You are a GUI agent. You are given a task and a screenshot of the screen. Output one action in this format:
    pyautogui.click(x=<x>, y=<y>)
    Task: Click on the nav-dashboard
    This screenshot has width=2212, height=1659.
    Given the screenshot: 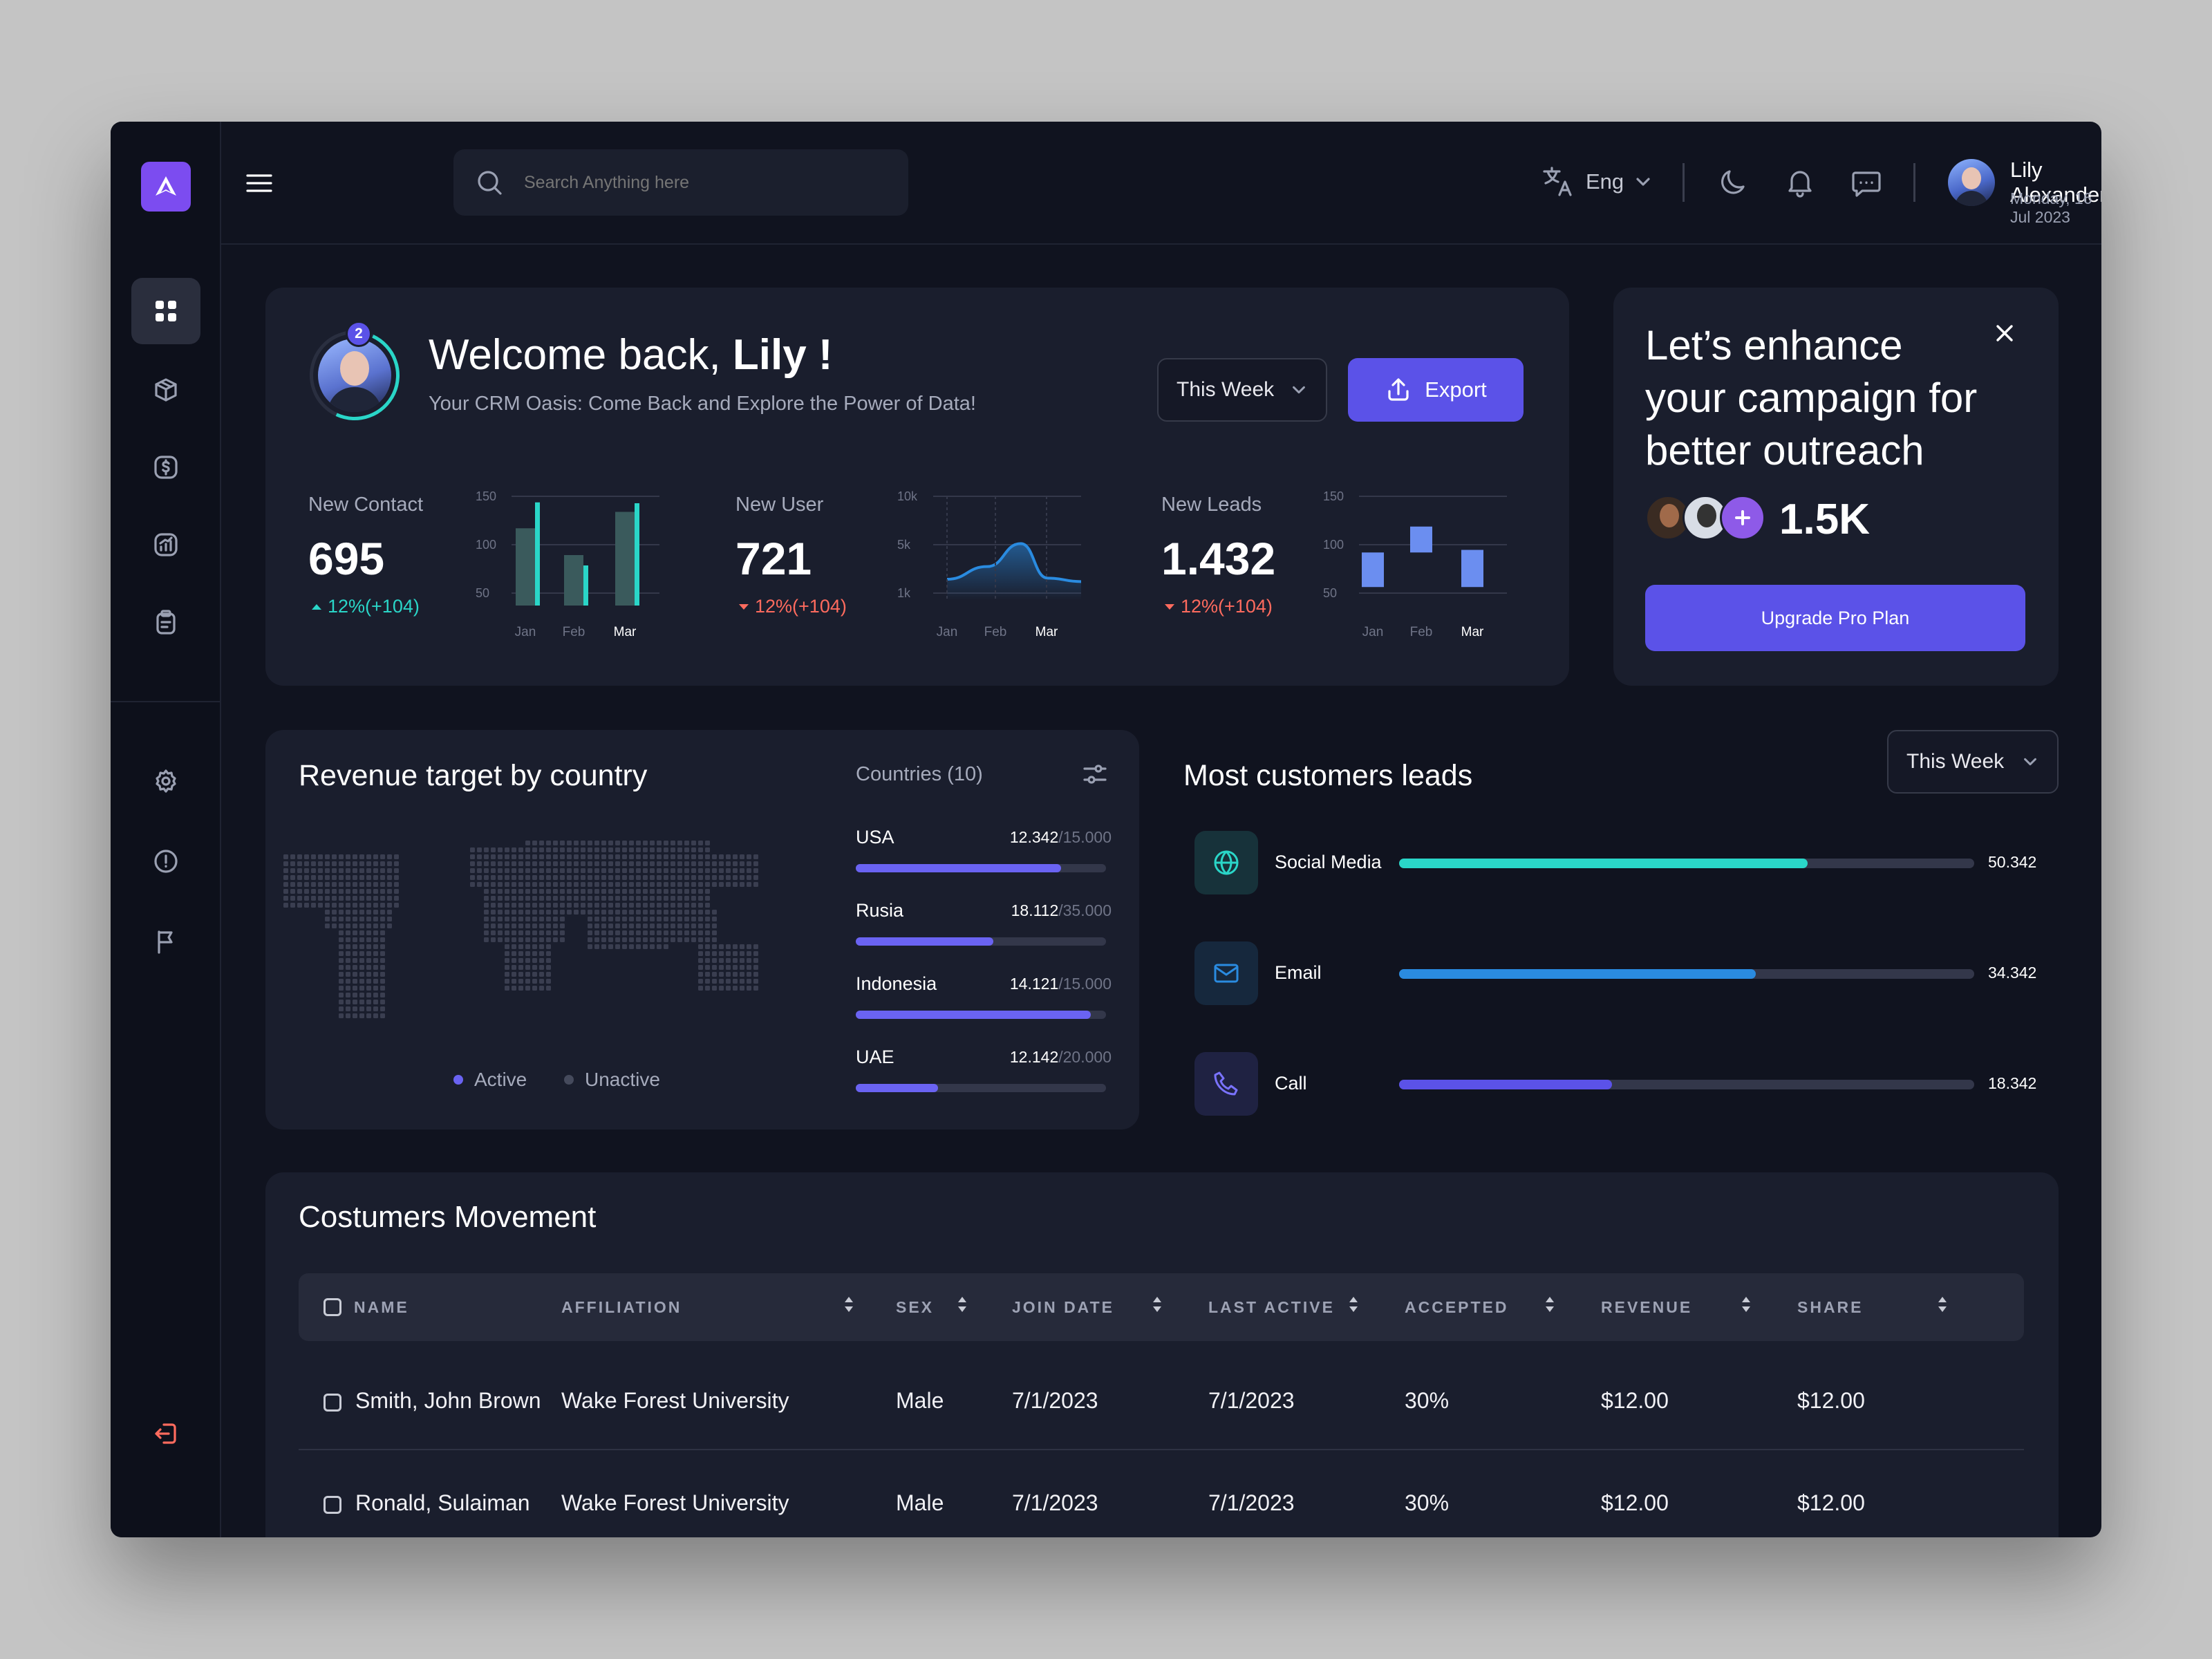 What is the action you would take?
    pyautogui.click(x=165, y=311)
    